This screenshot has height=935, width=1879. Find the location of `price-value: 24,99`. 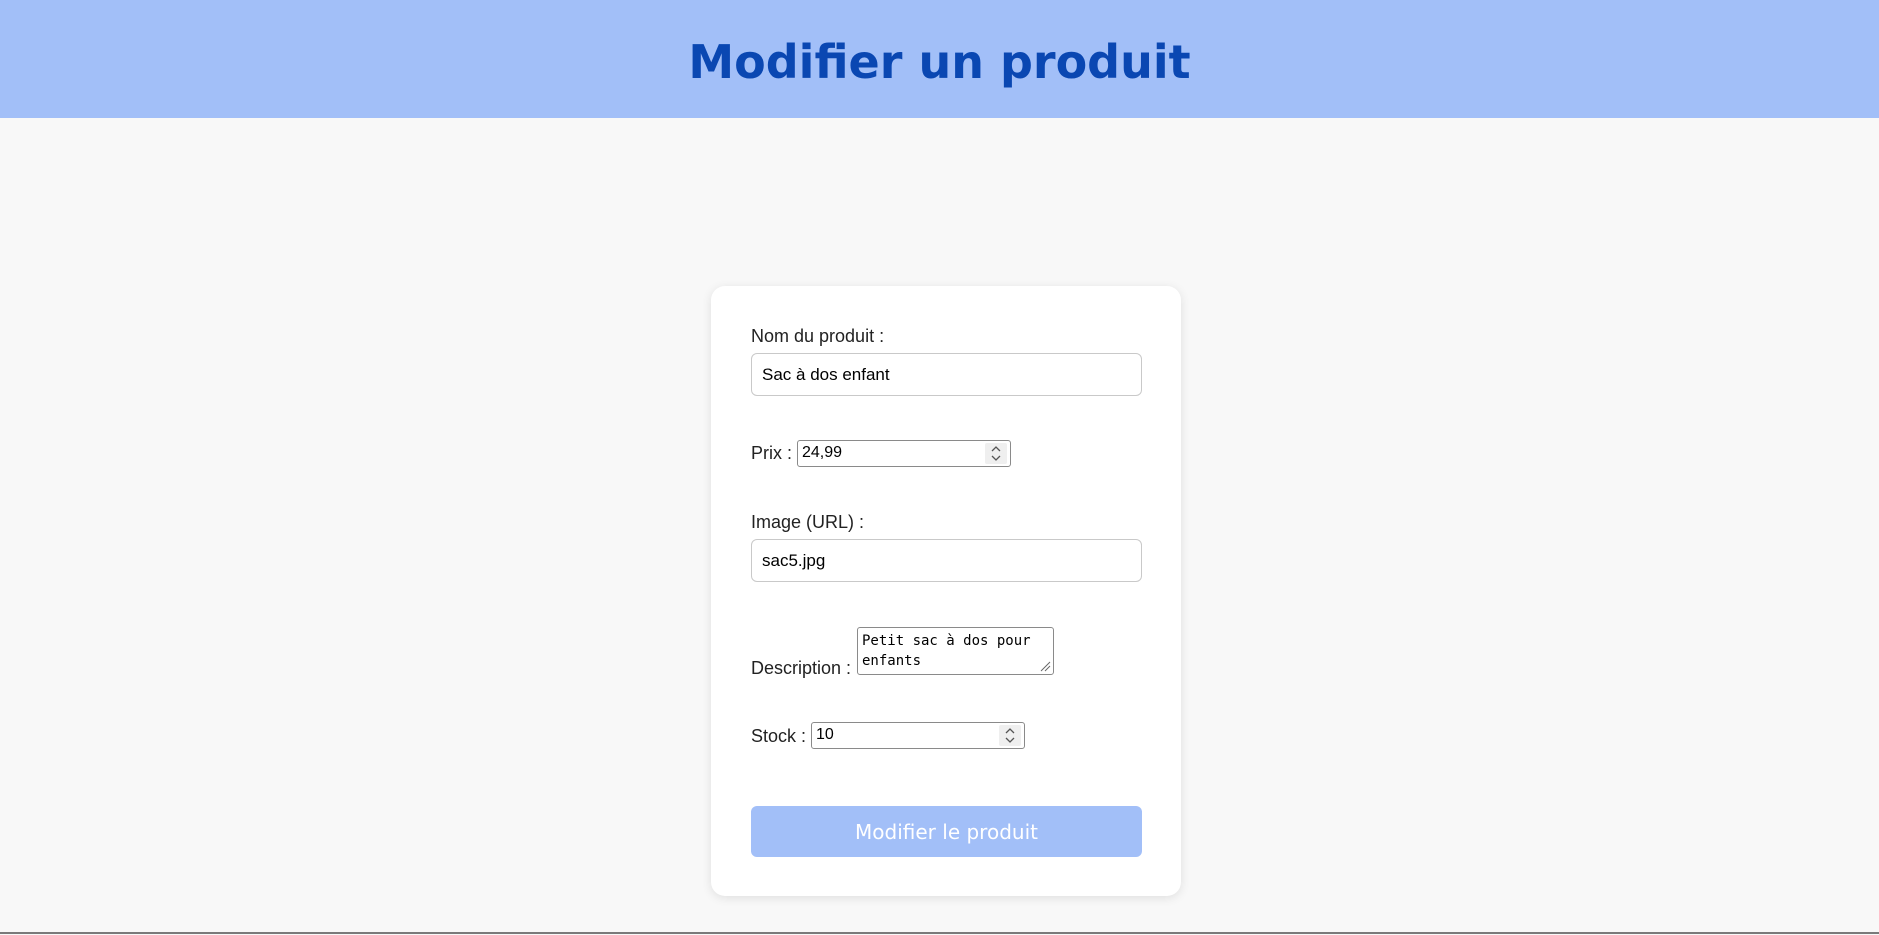

price-value: 24,99 is located at coordinates (822, 452).